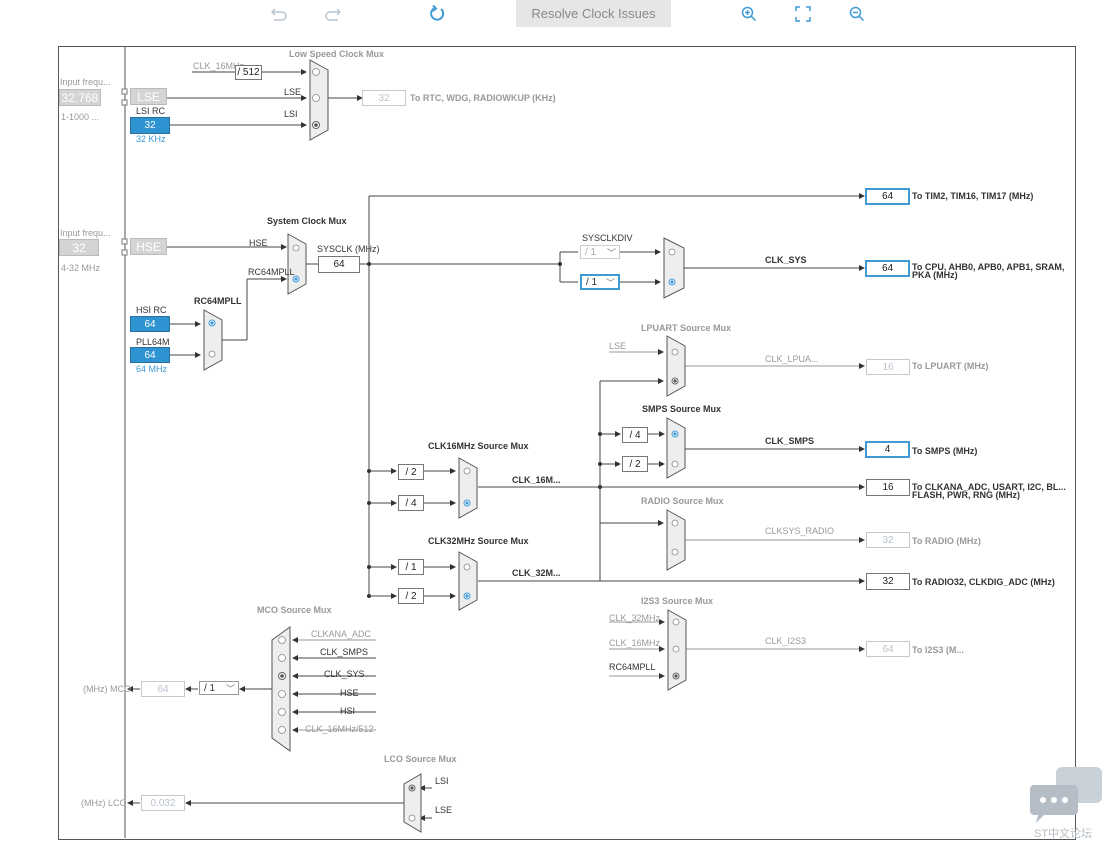 The image size is (1110, 849). What do you see at coordinates (635, 618) in the screenshot?
I see `i2s3-in-clk32: CLK_32MHz` at bounding box center [635, 618].